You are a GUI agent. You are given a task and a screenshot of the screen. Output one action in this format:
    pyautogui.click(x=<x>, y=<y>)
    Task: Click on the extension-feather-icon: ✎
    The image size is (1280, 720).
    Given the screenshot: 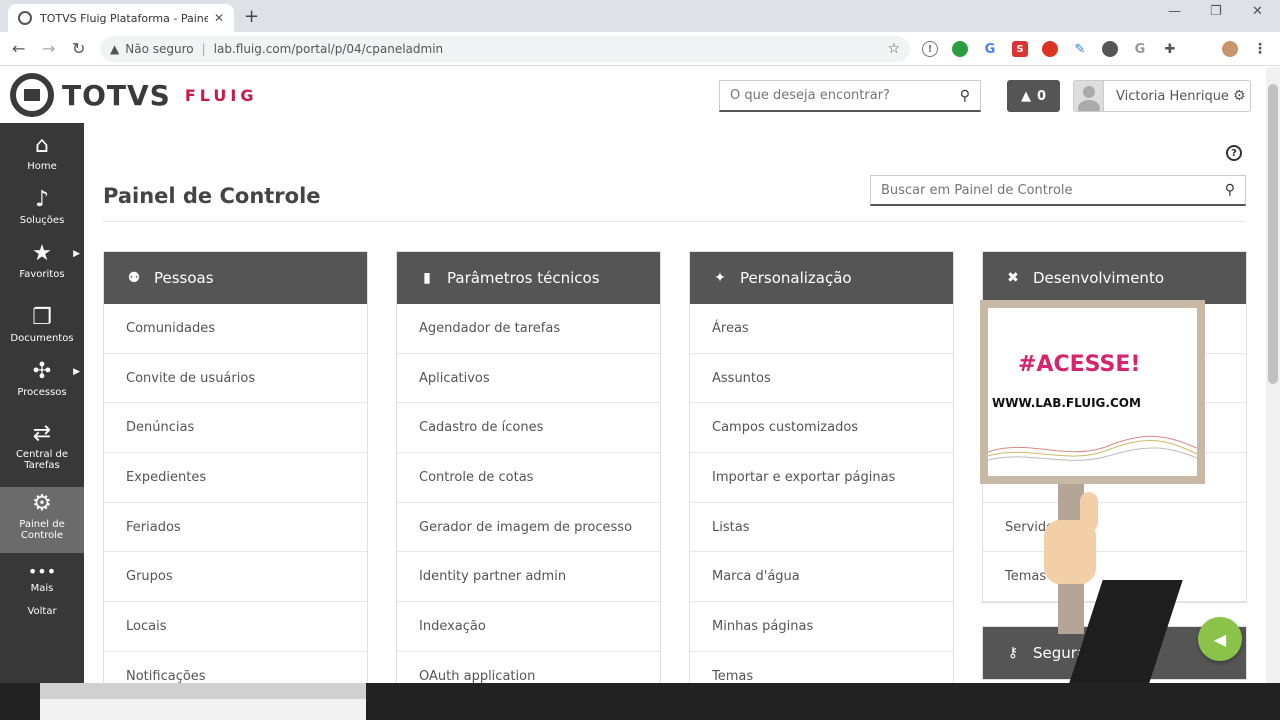 What is the action you would take?
    pyautogui.click(x=1080, y=49)
    